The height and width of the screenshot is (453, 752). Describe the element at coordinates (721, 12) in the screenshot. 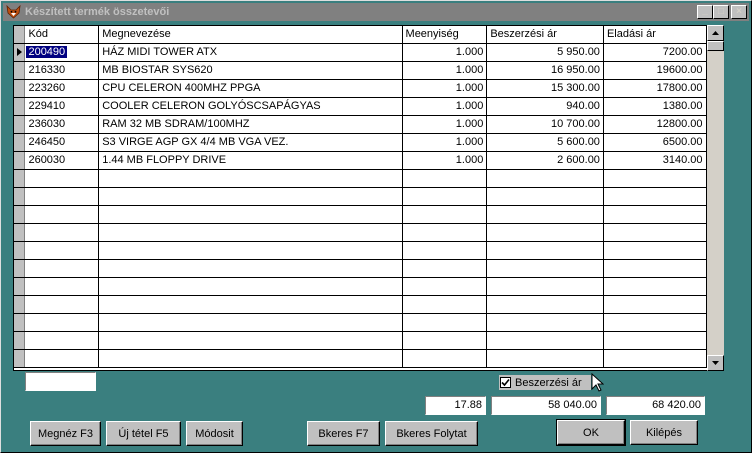

I see `maximize-button: □` at that location.